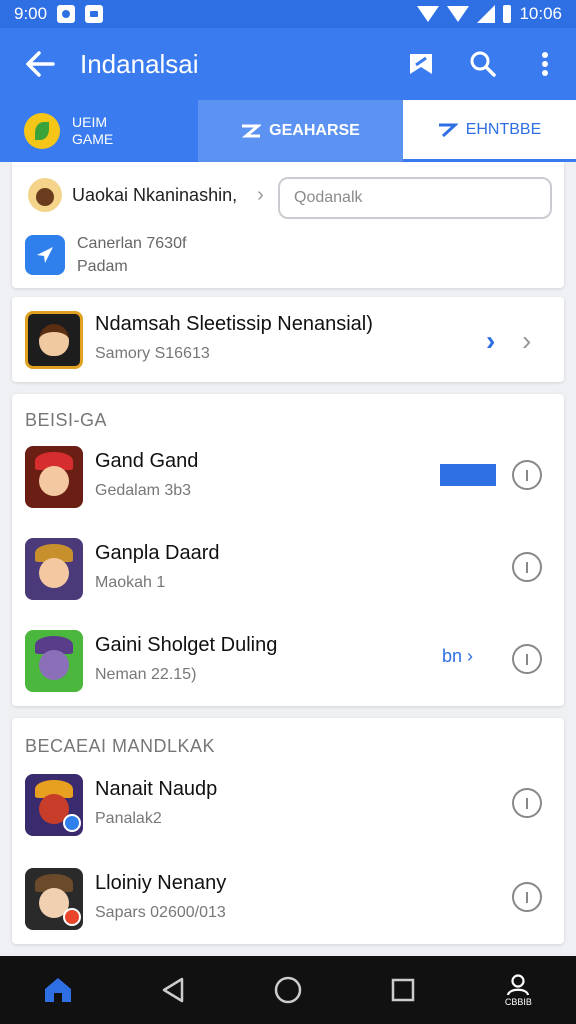 This screenshot has height=1024, width=576. I want to click on overflow-menu-button, so click(545, 64).